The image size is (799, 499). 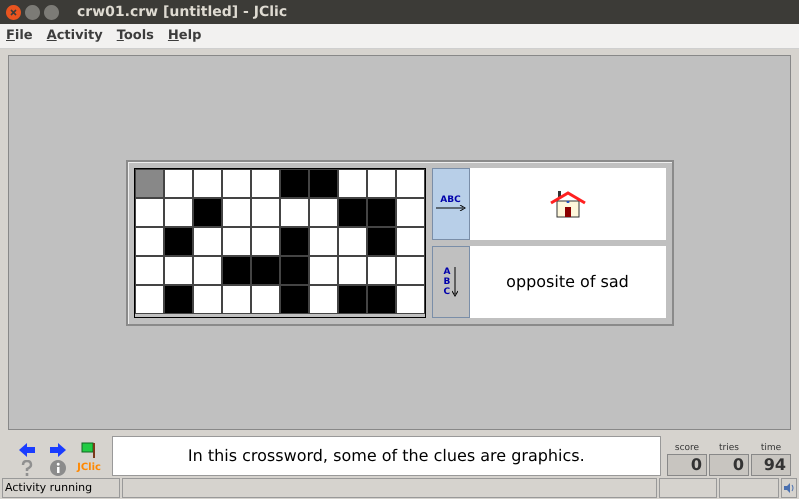 What do you see at coordinates (185, 36) in the screenshot?
I see `menu-item: Help` at bounding box center [185, 36].